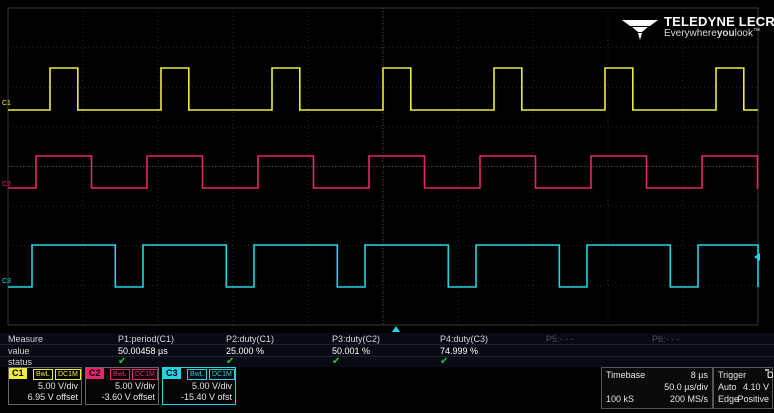  I want to click on brand-name: TELEDYNE LECROY, so click(719, 21).